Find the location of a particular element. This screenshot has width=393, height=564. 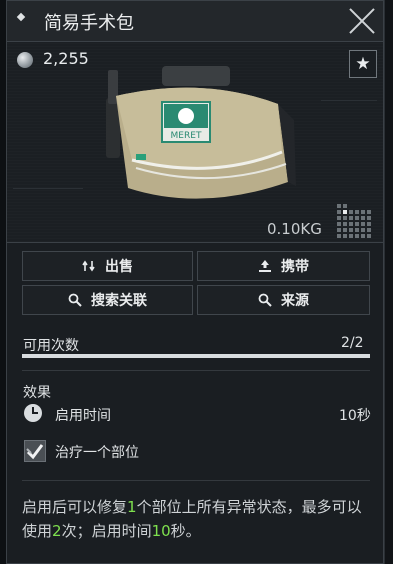

medkit-bag-image: MERET is located at coordinates (201, 132).